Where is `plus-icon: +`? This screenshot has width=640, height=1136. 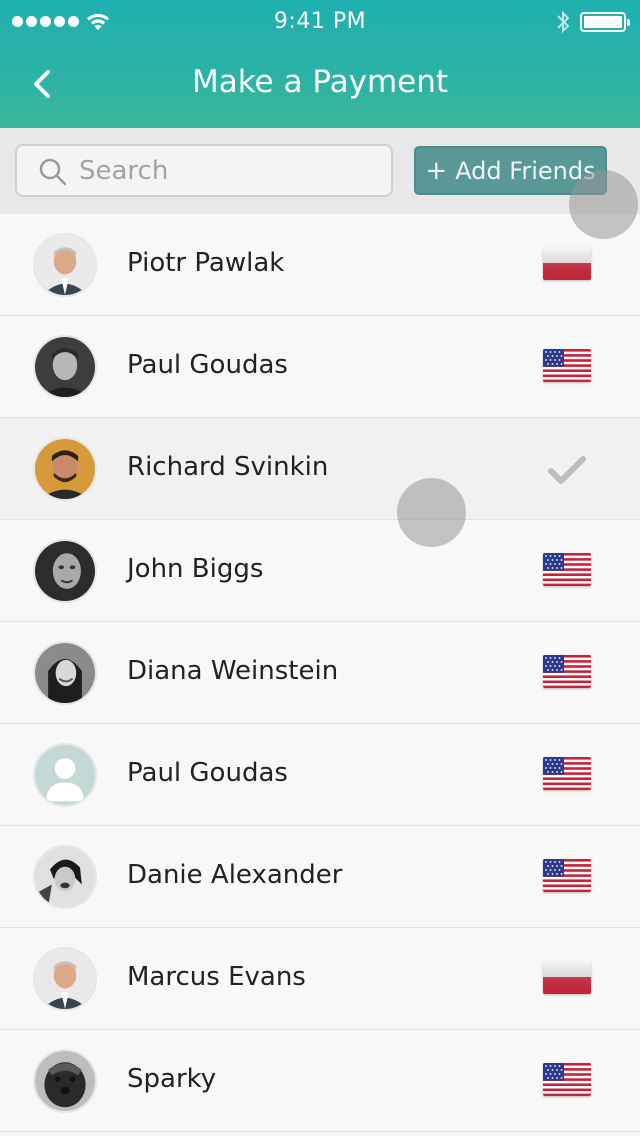
plus-icon: + is located at coordinates (436, 170).